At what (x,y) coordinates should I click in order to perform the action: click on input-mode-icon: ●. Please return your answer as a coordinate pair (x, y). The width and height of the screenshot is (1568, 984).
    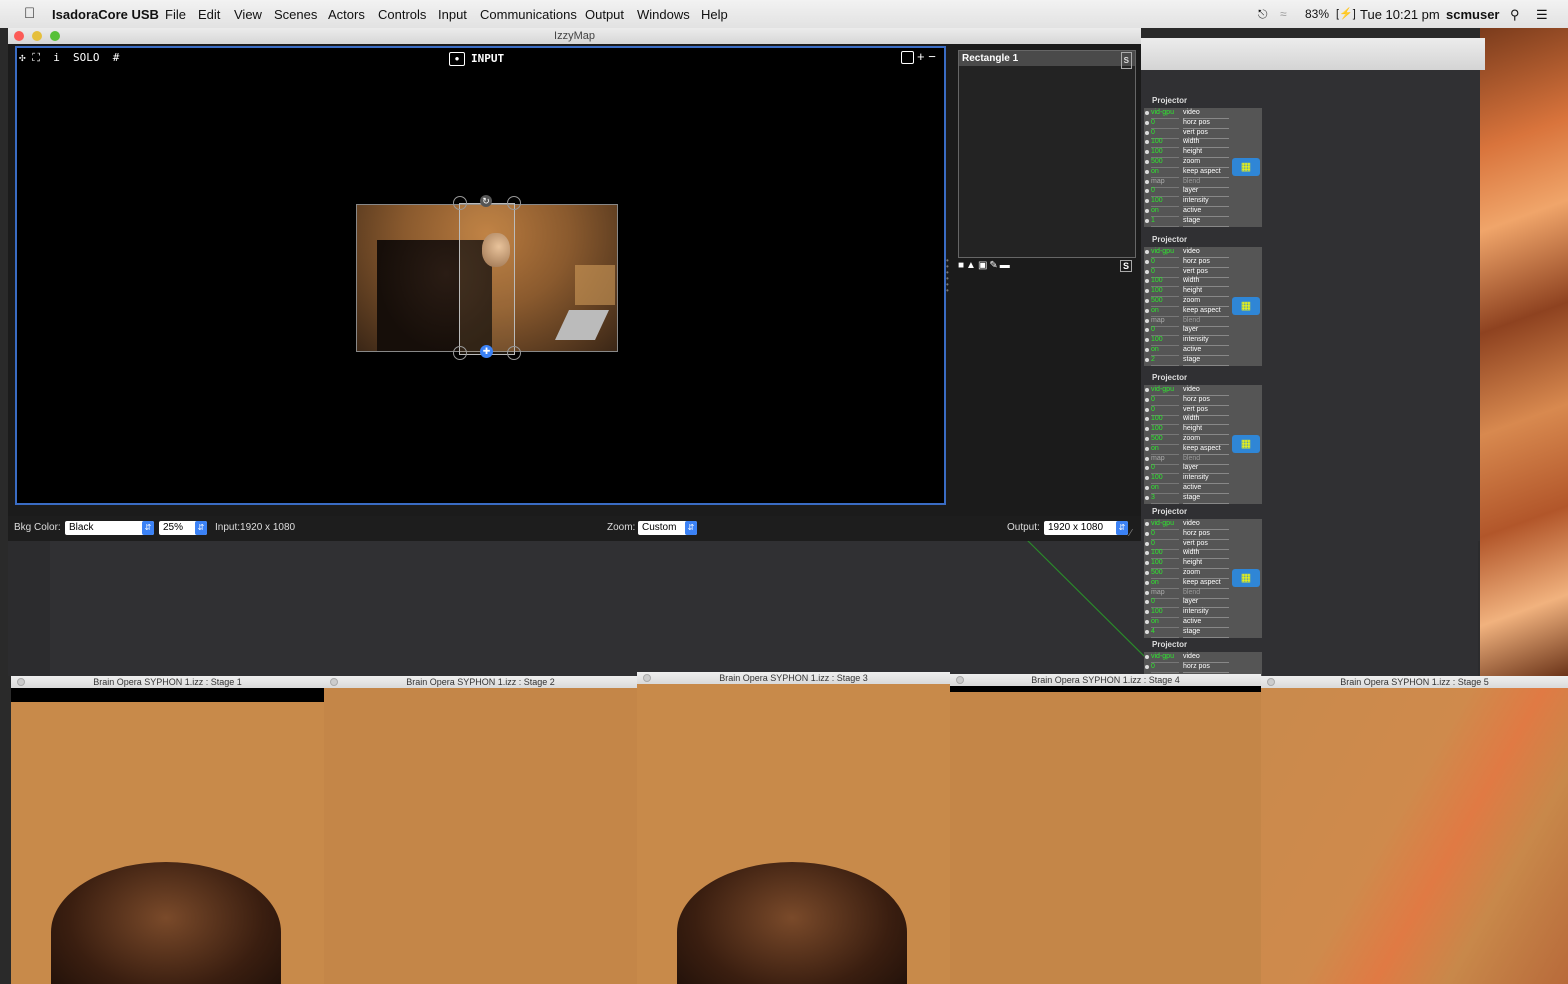
    Looking at the image, I should click on (457, 59).